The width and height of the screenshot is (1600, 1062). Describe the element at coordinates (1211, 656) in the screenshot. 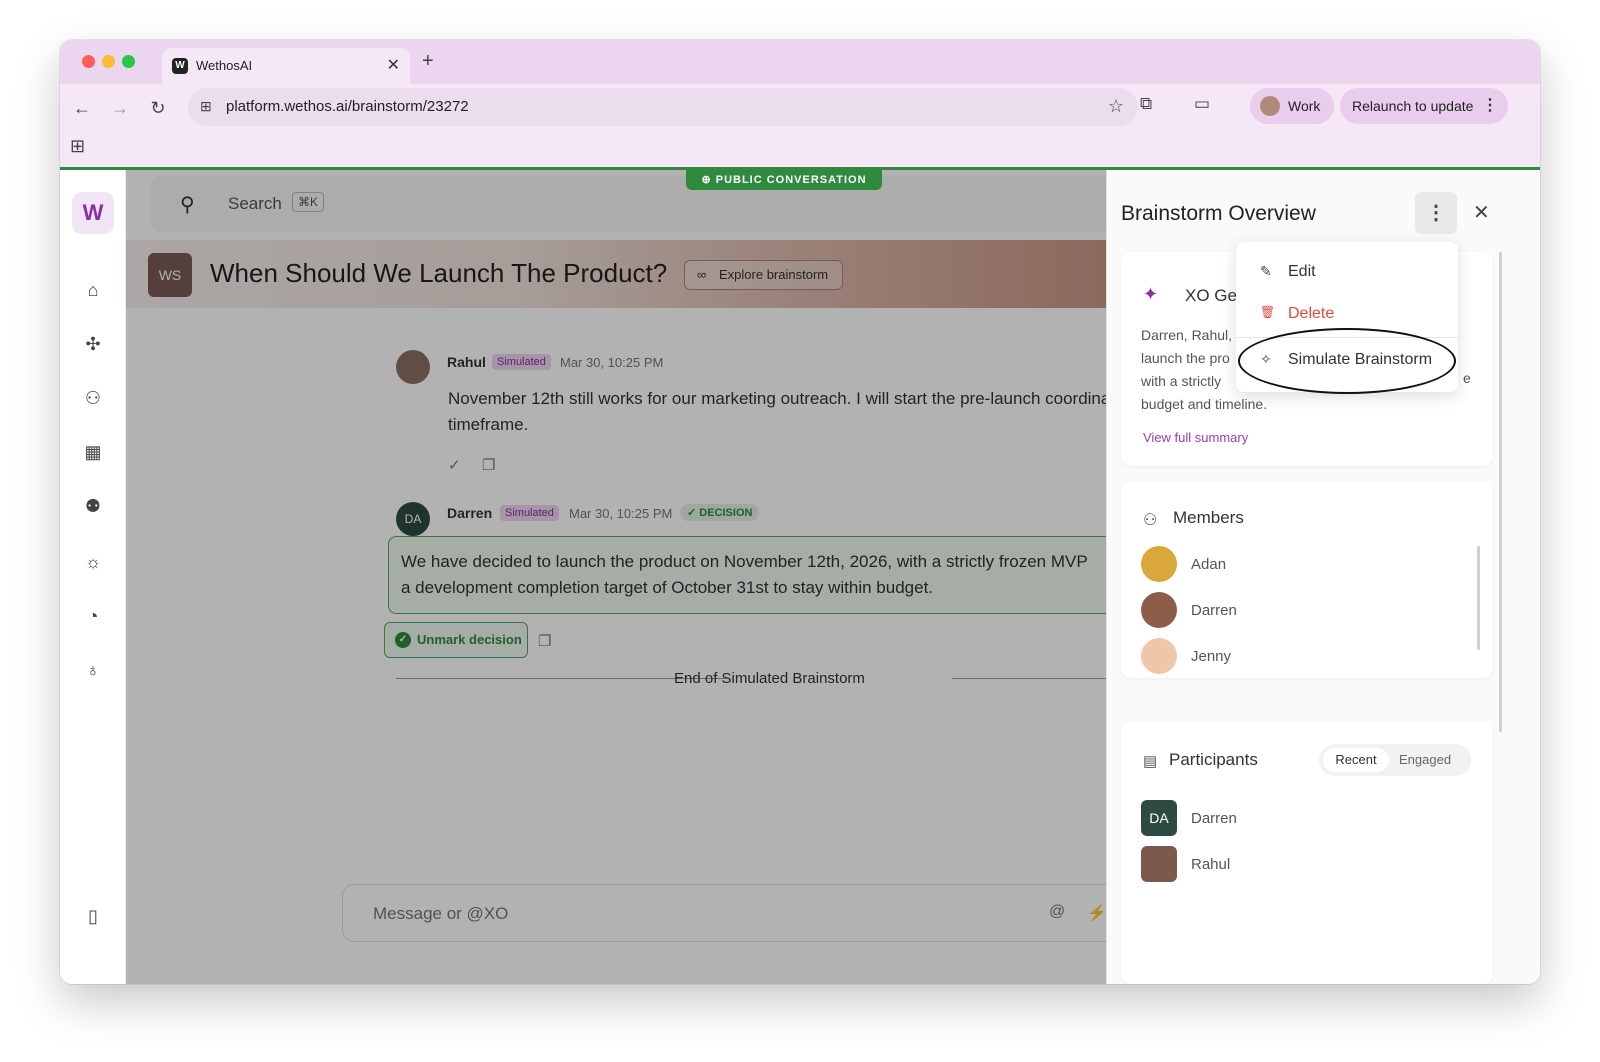

I see `member-name: Jenny` at that location.